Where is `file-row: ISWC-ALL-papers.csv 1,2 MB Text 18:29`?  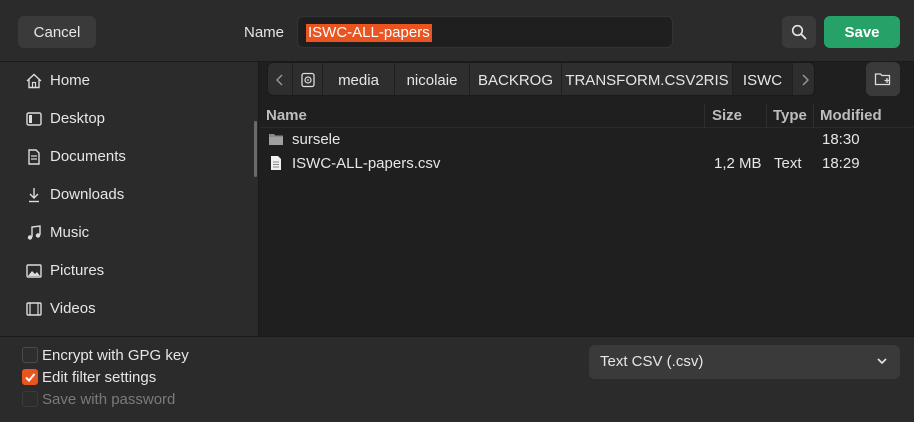
file-row: ISWC-ALL-papers.csv 1,2 MB Text 18:29 is located at coordinates (587, 164).